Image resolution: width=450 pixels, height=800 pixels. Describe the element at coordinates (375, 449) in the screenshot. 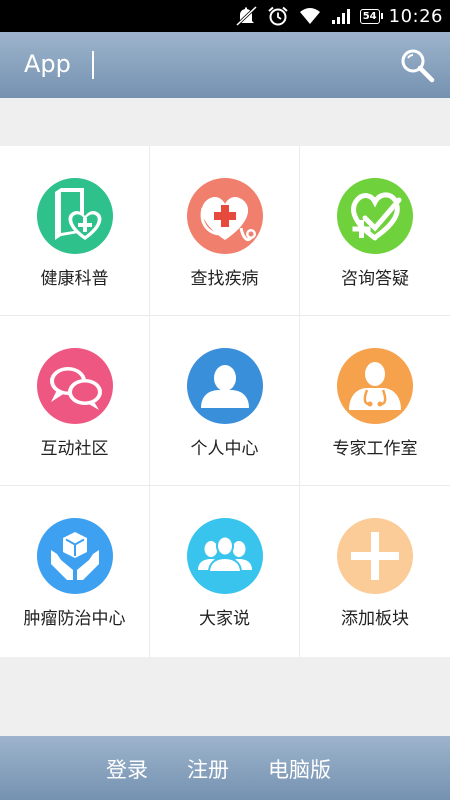

I see `grid-item-label: 专家工作室` at that location.